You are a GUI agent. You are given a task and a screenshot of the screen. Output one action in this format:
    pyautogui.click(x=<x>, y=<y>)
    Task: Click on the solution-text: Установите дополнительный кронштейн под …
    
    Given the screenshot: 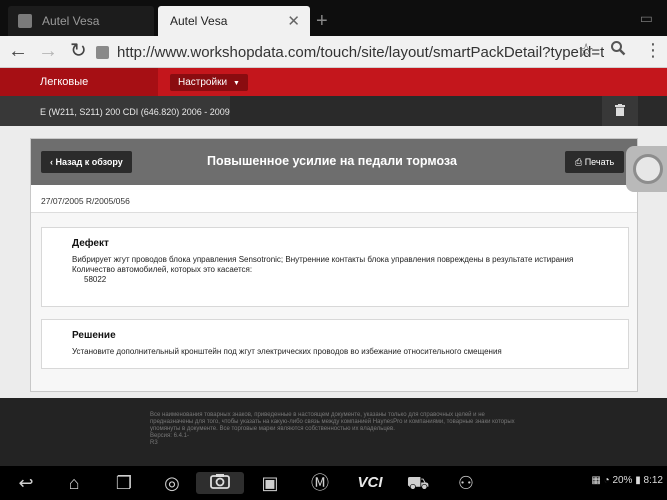 What is the action you would take?
    pyautogui.click(x=287, y=351)
    